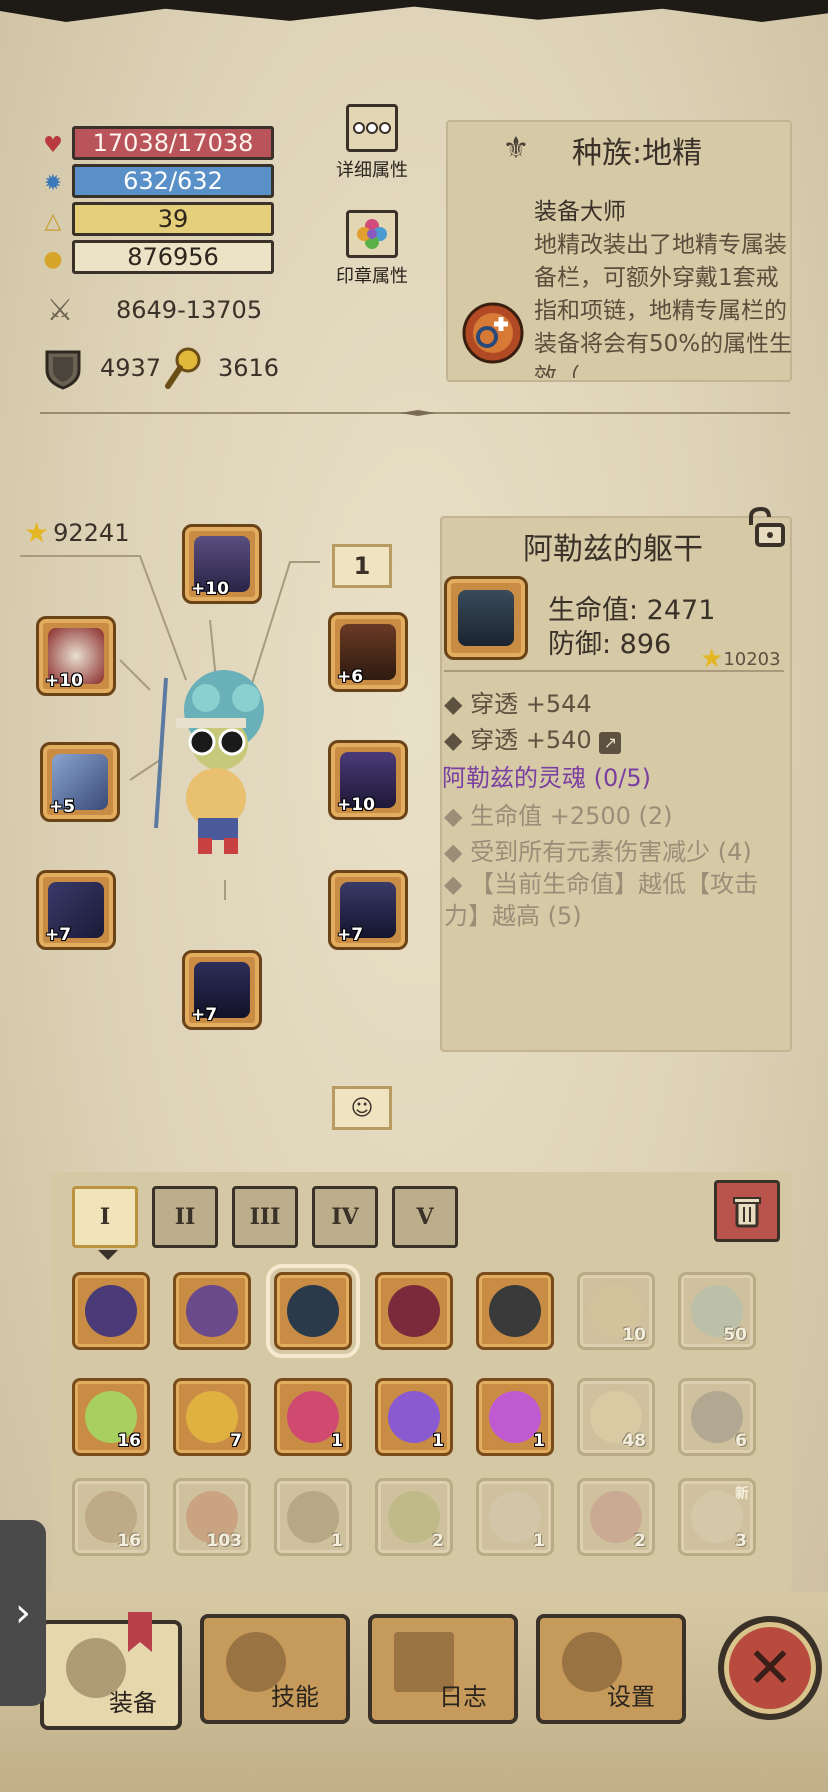 The image size is (828, 1792). Describe the element at coordinates (53, 221) in the screenshot. I see `level-triangle-icon: △` at that location.